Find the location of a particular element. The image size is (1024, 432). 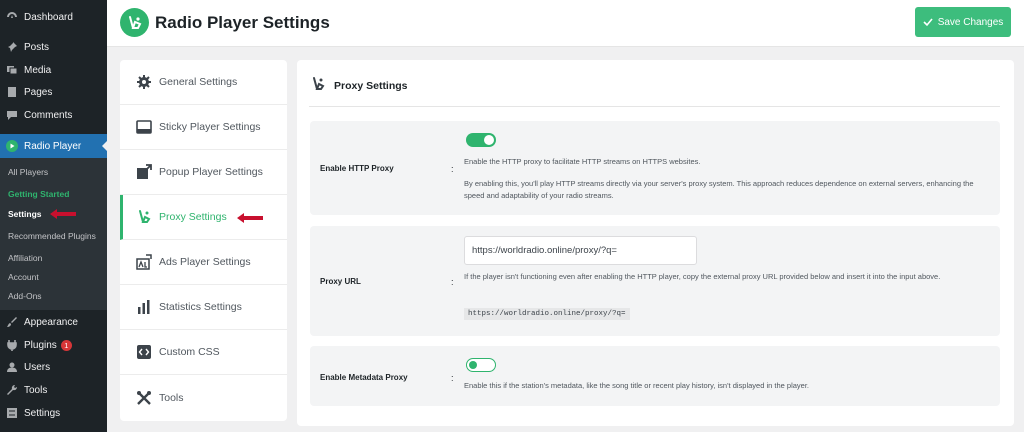

ads-icon is located at coordinates (144, 262).